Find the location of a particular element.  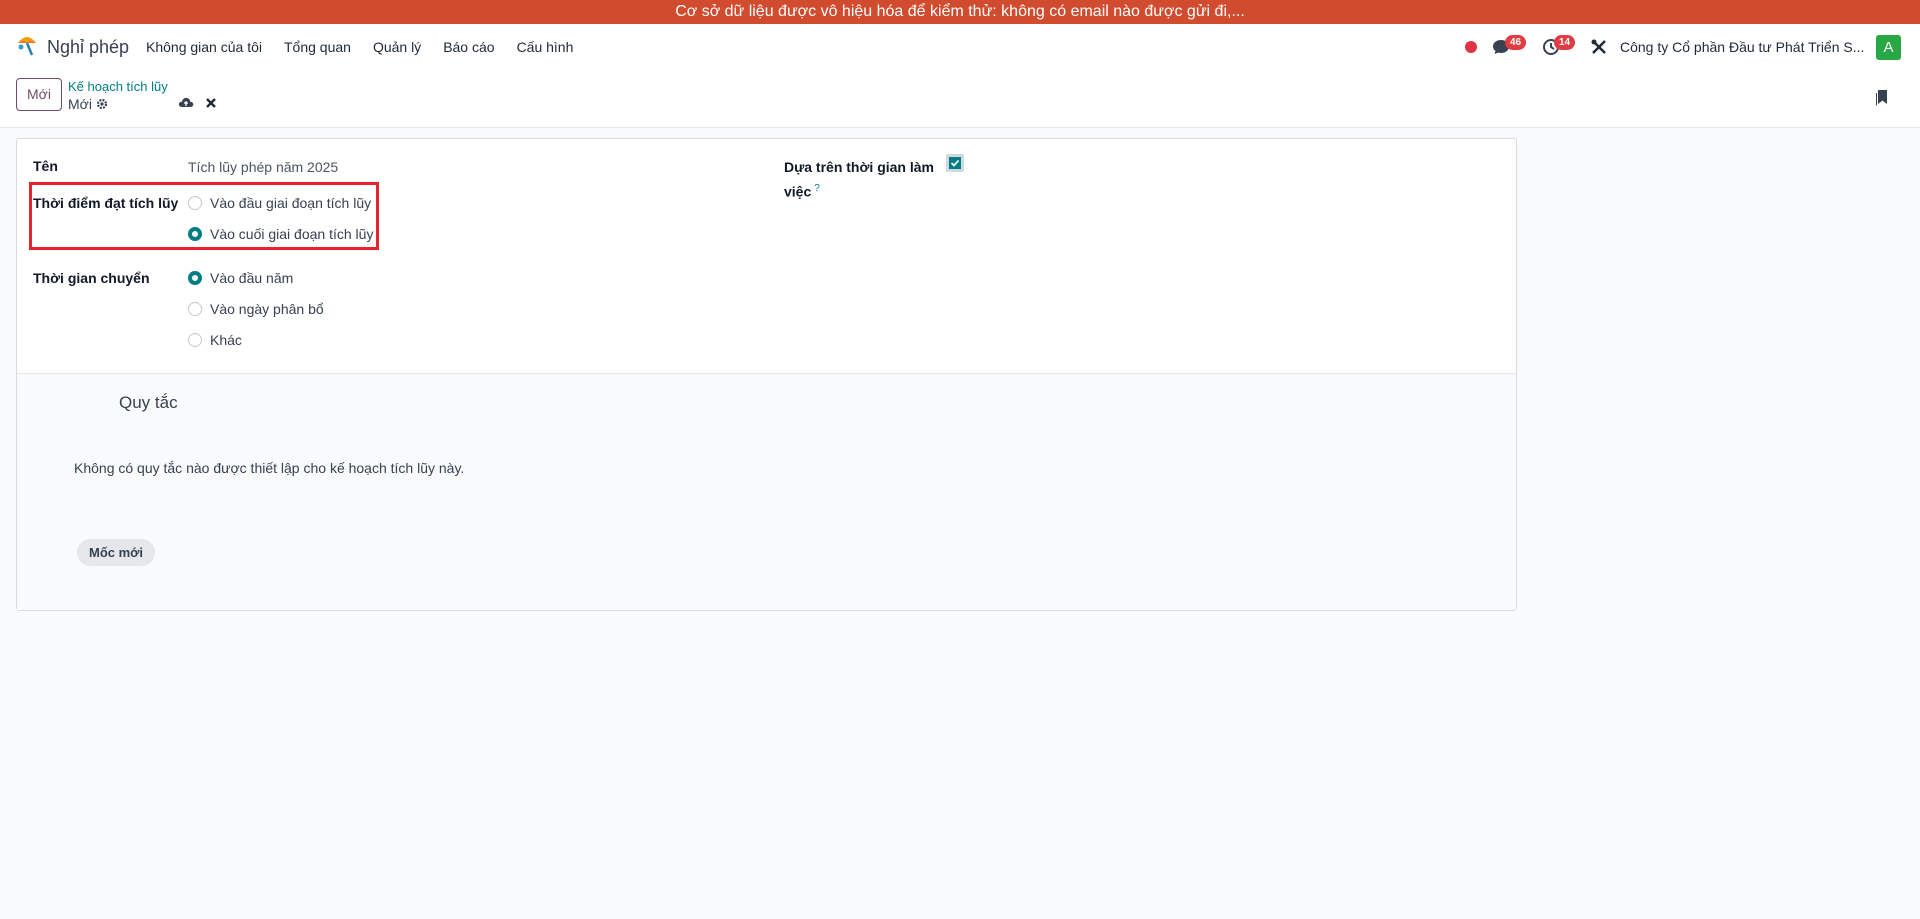

breadcrumb-accrual-plans: Kế hoạch tích lũy is located at coordinates (118, 86).